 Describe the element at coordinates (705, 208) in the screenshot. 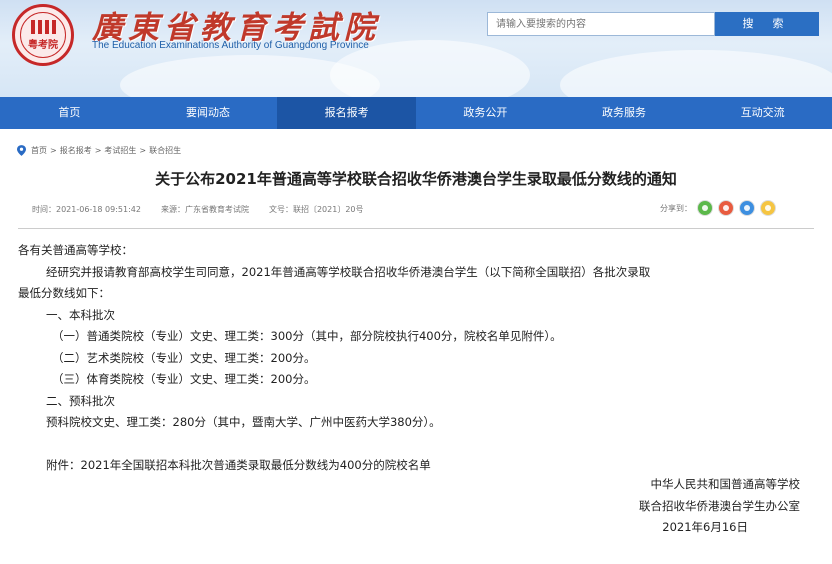

I see `wechat-share-icon` at that location.